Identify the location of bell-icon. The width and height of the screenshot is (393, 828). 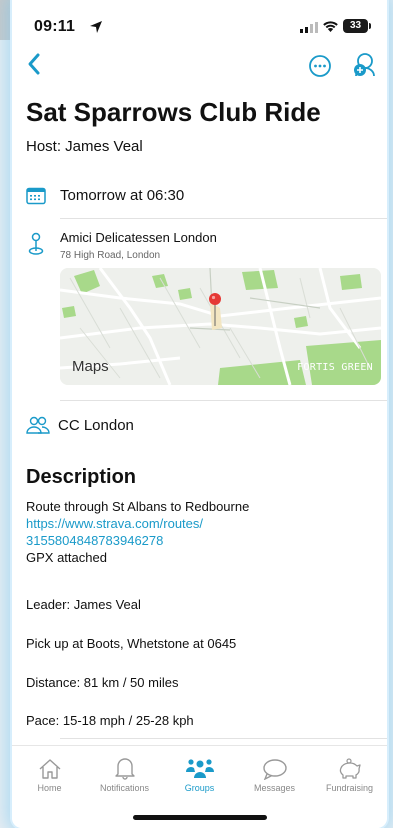
(124, 769).